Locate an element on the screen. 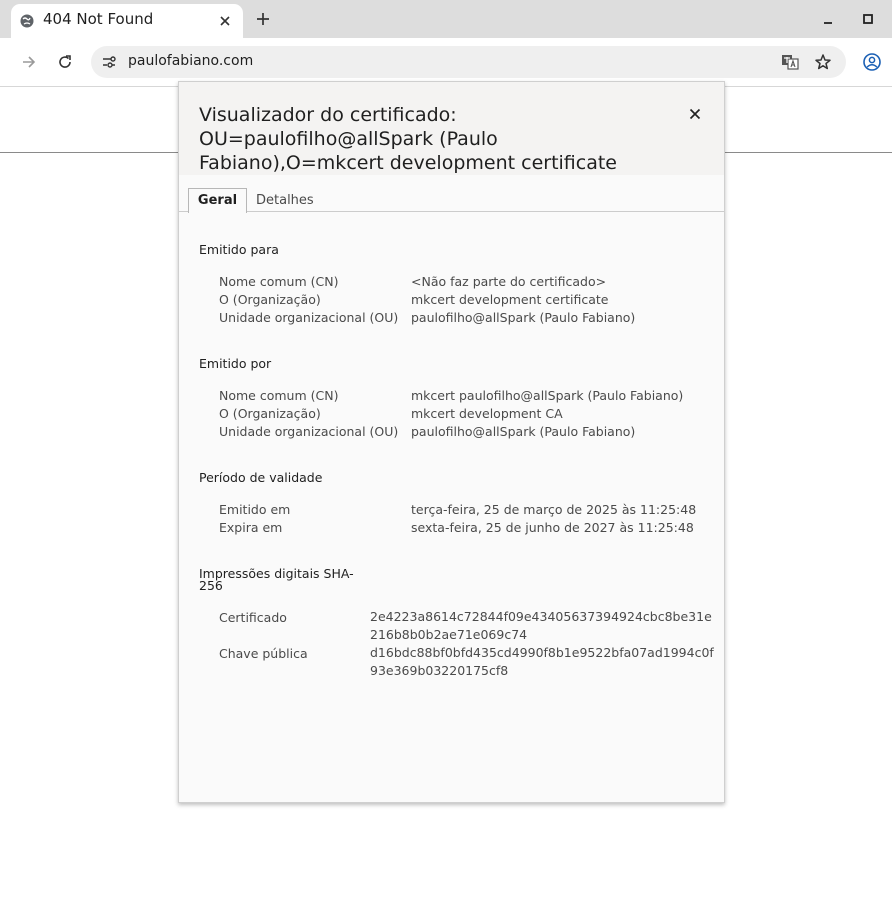 This screenshot has width=892, height=899. new-tab-icon is located at coordinates (263, 19).